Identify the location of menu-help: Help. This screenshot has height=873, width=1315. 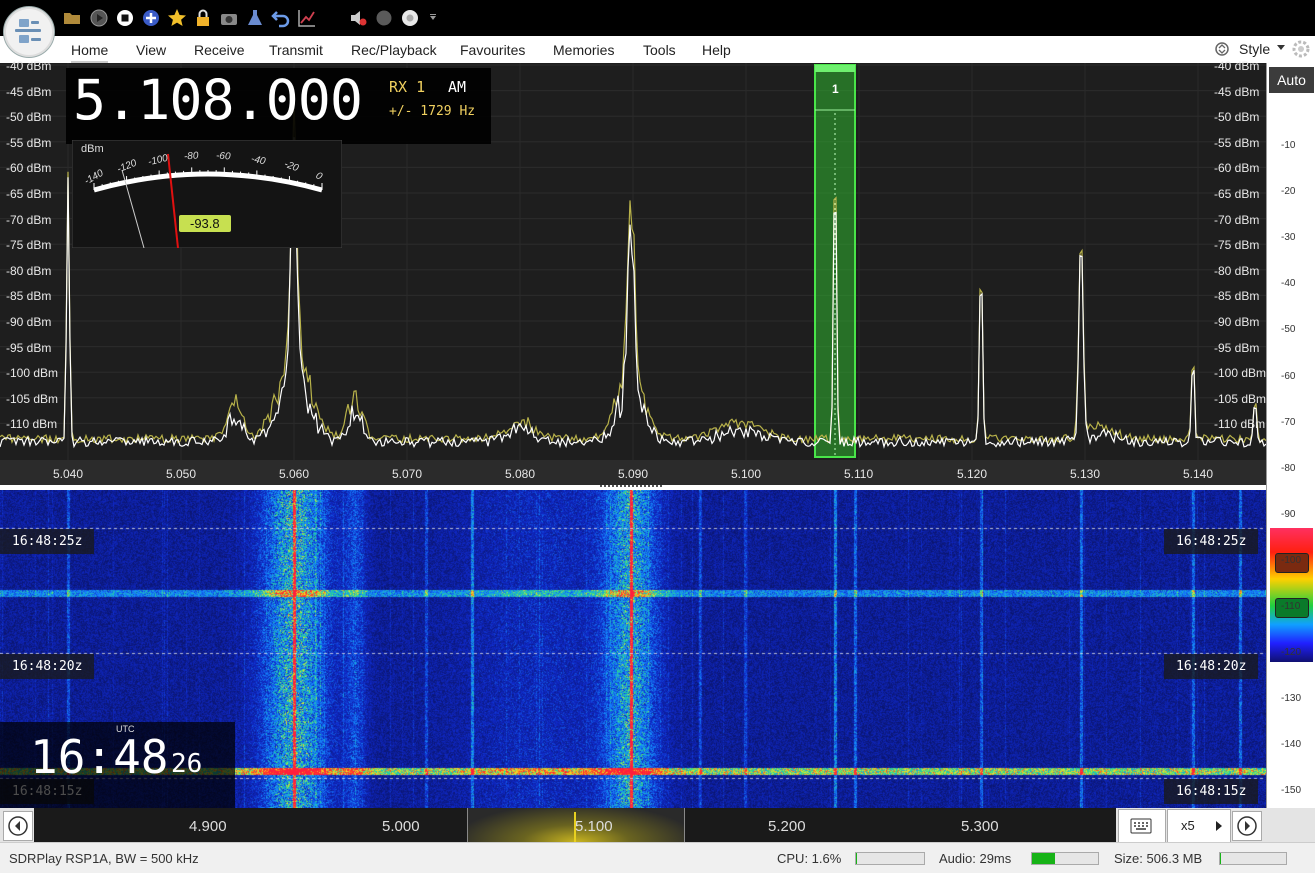
(716, 50).